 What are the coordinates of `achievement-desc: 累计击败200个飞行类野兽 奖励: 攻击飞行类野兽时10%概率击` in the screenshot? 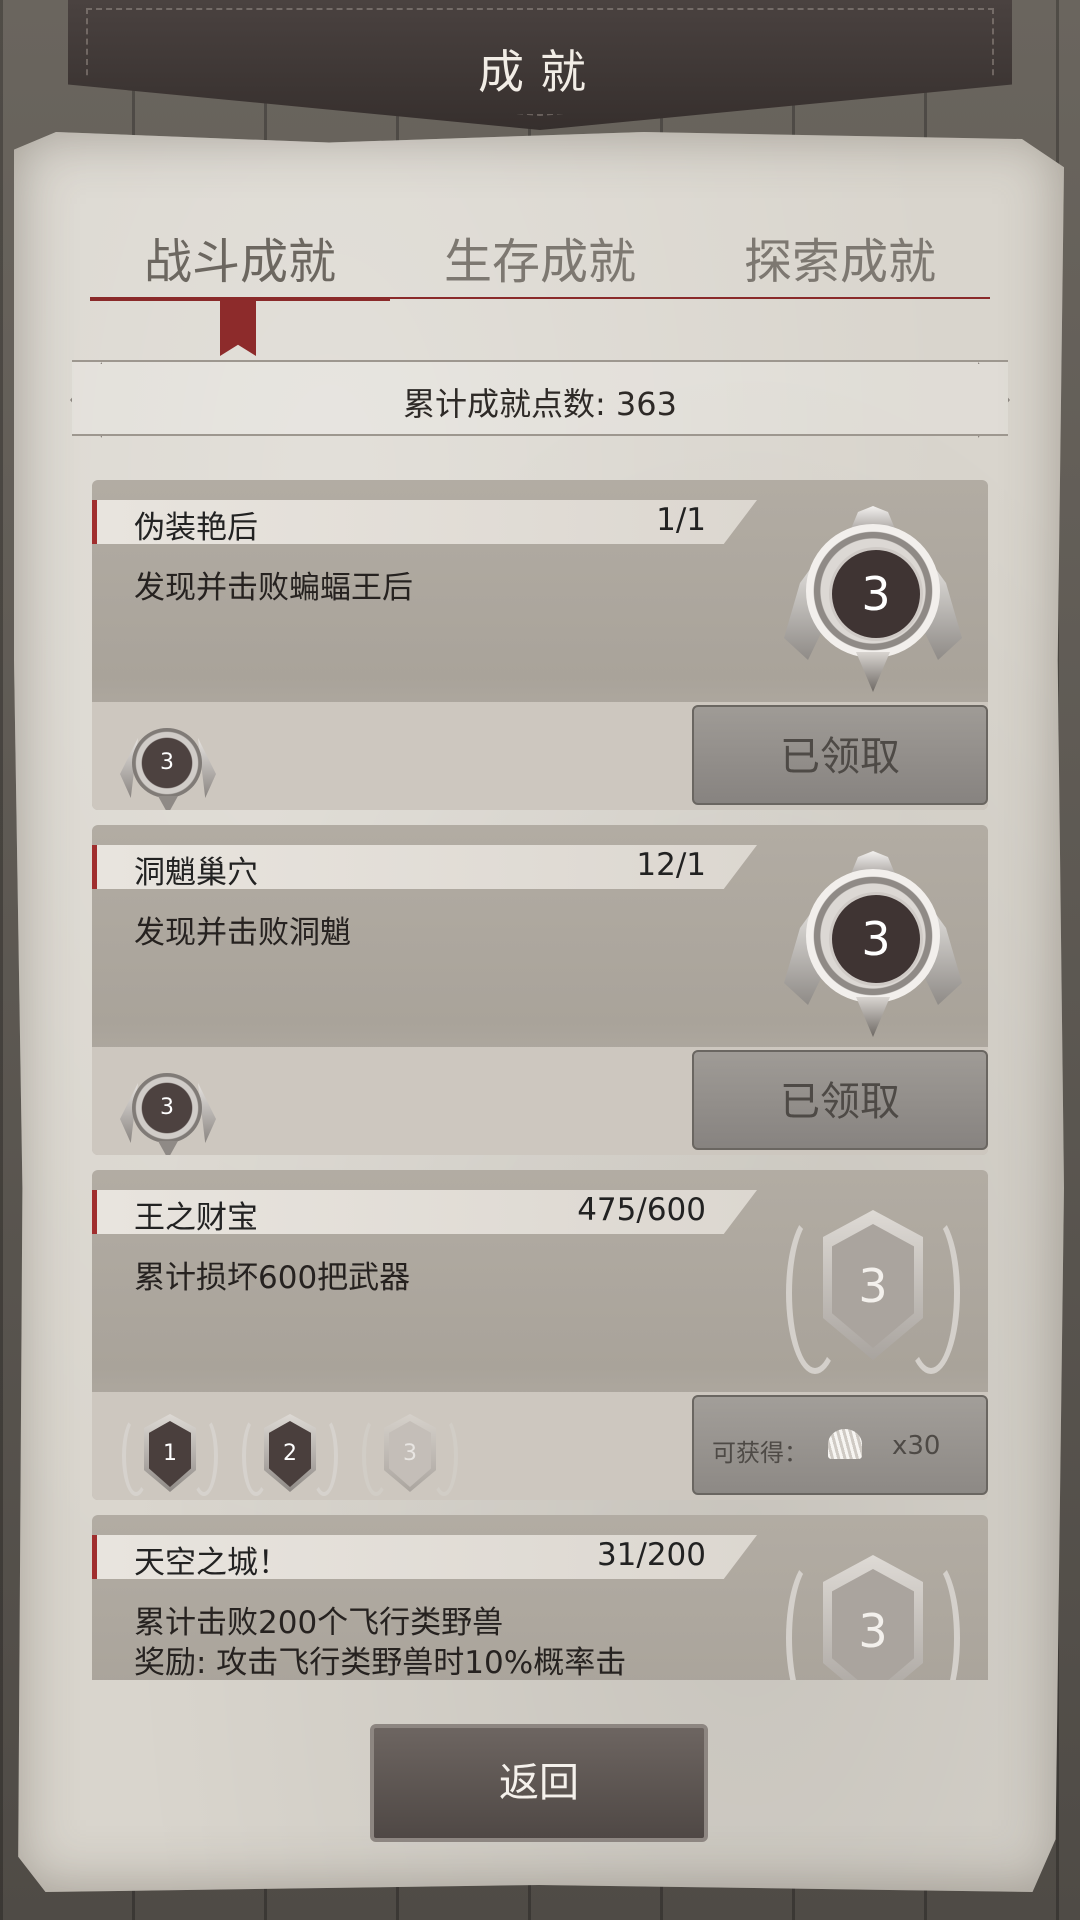 It's located at (380, 1642).